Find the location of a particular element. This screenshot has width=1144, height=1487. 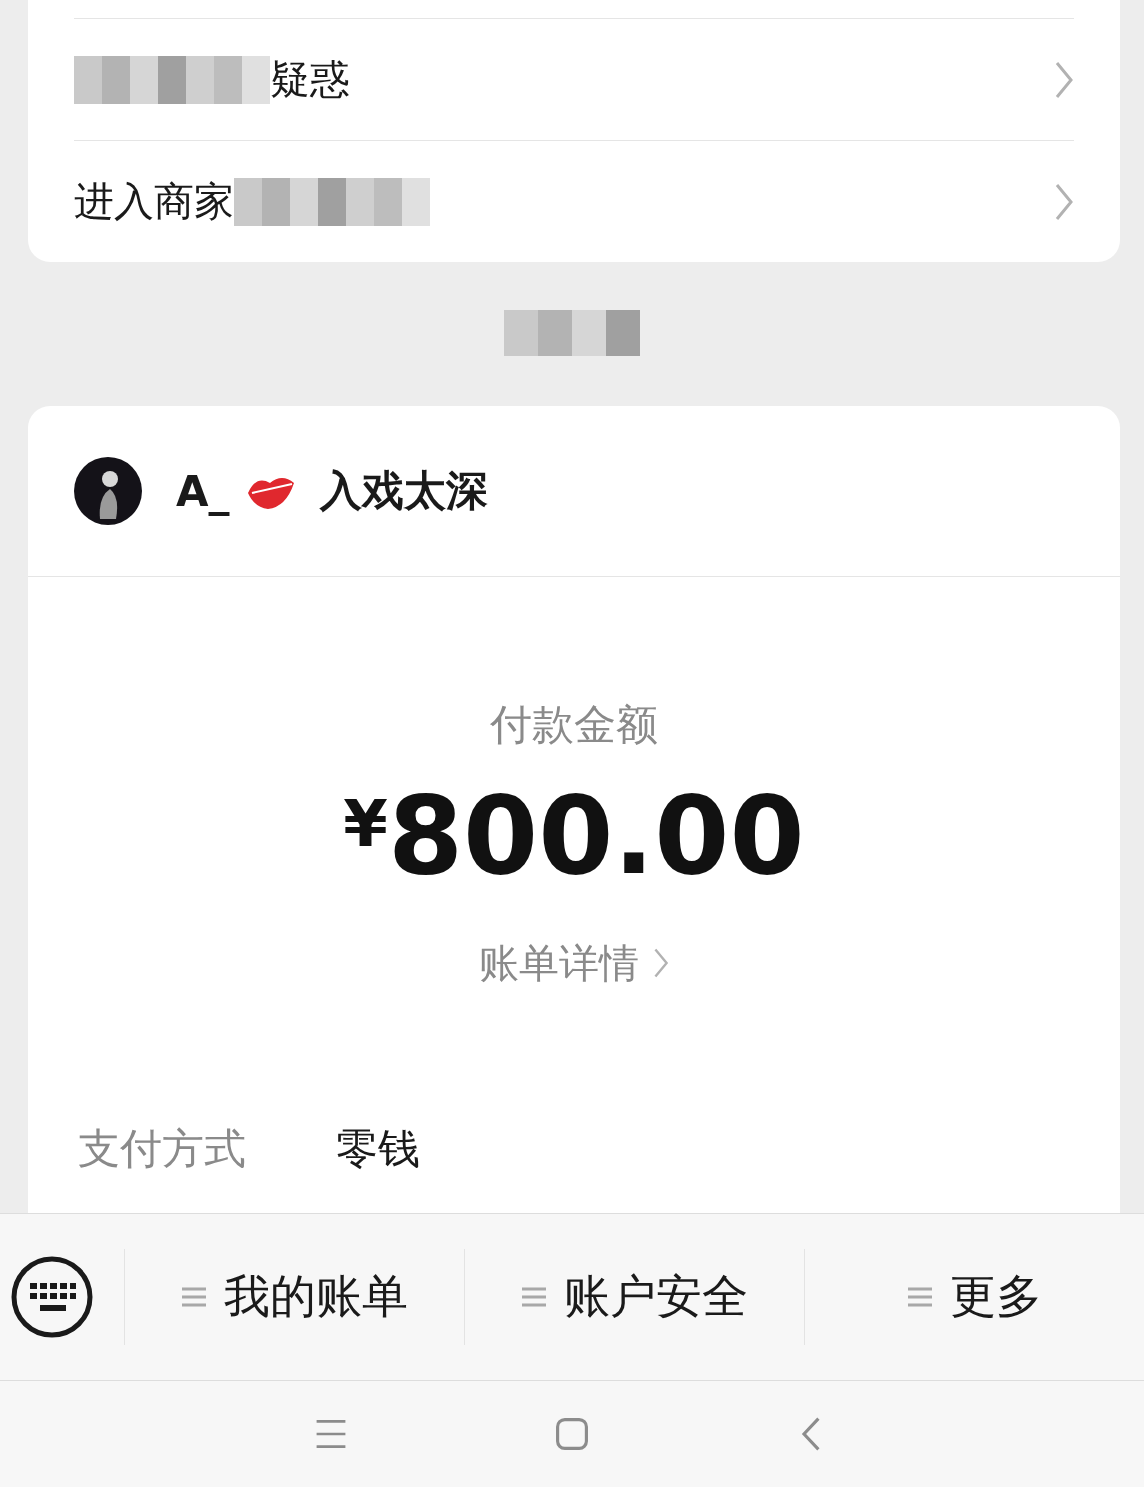

amount-value: 800.00 is located at coordinates (596, 836).